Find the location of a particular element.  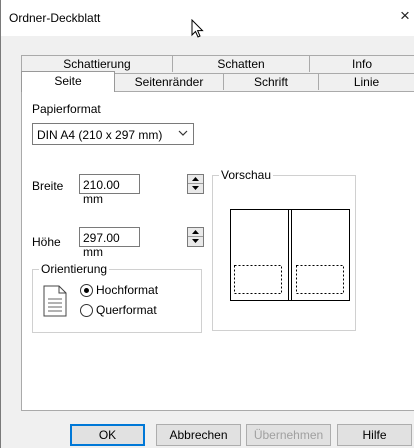

tab-label: Seite is located at coordinates (68, 81).